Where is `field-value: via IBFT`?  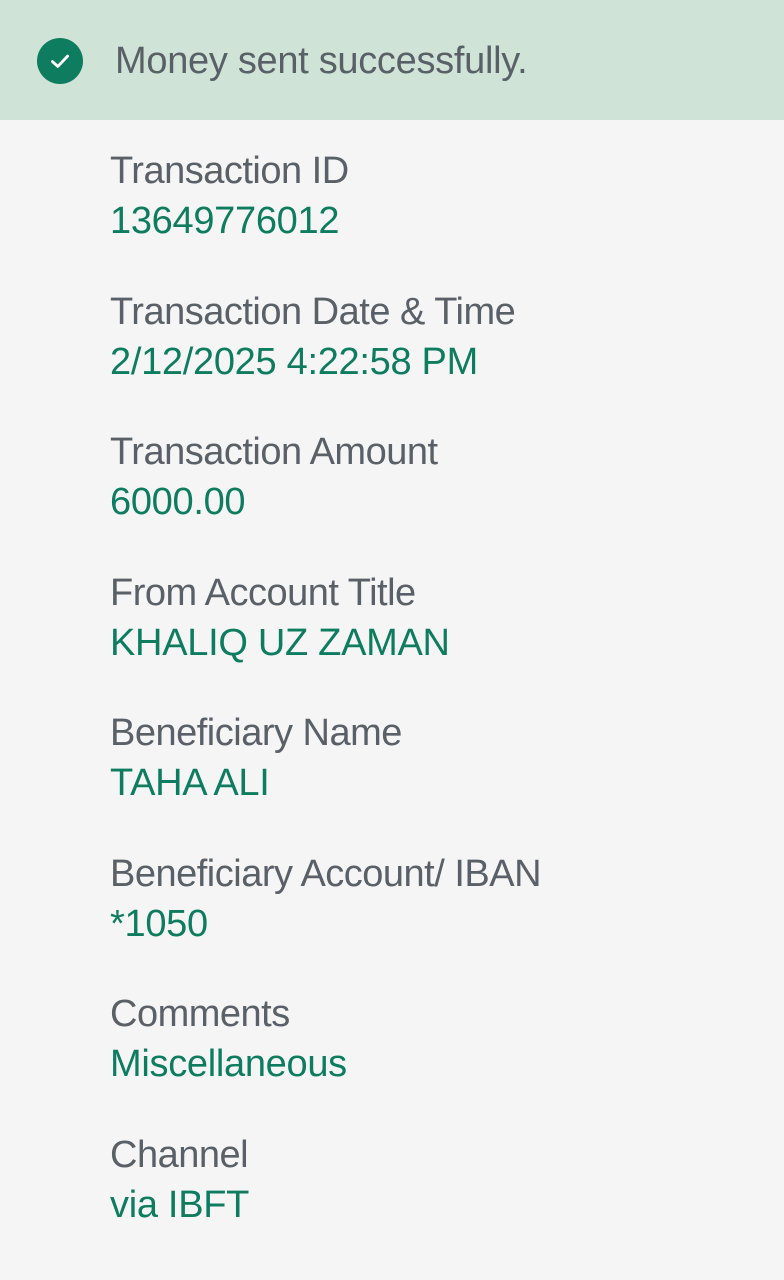 field-value: via IBFT is located at coordinates (180, 1204).